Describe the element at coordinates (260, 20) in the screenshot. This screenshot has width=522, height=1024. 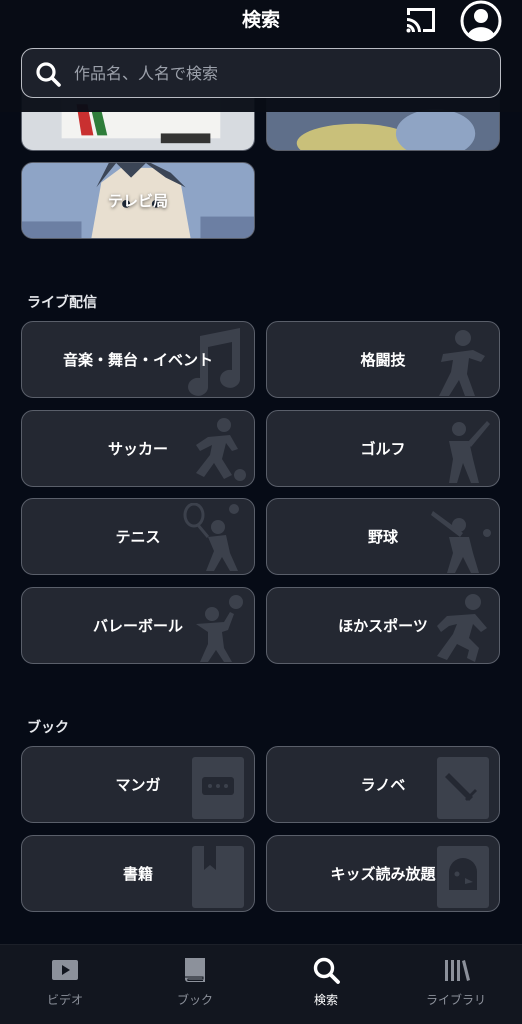
I see `page-title: 検索` at that location.